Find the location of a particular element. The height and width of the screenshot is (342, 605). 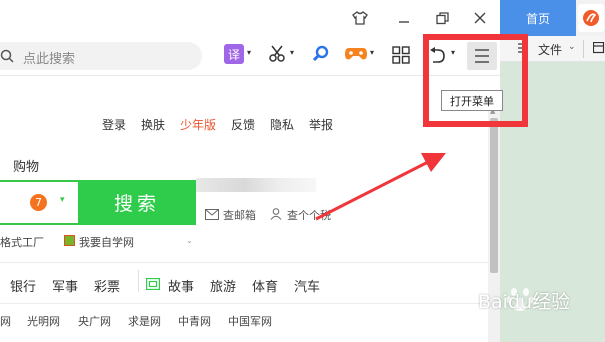

watermark-text: Baidu经验 is located at coordinates (524, 302).